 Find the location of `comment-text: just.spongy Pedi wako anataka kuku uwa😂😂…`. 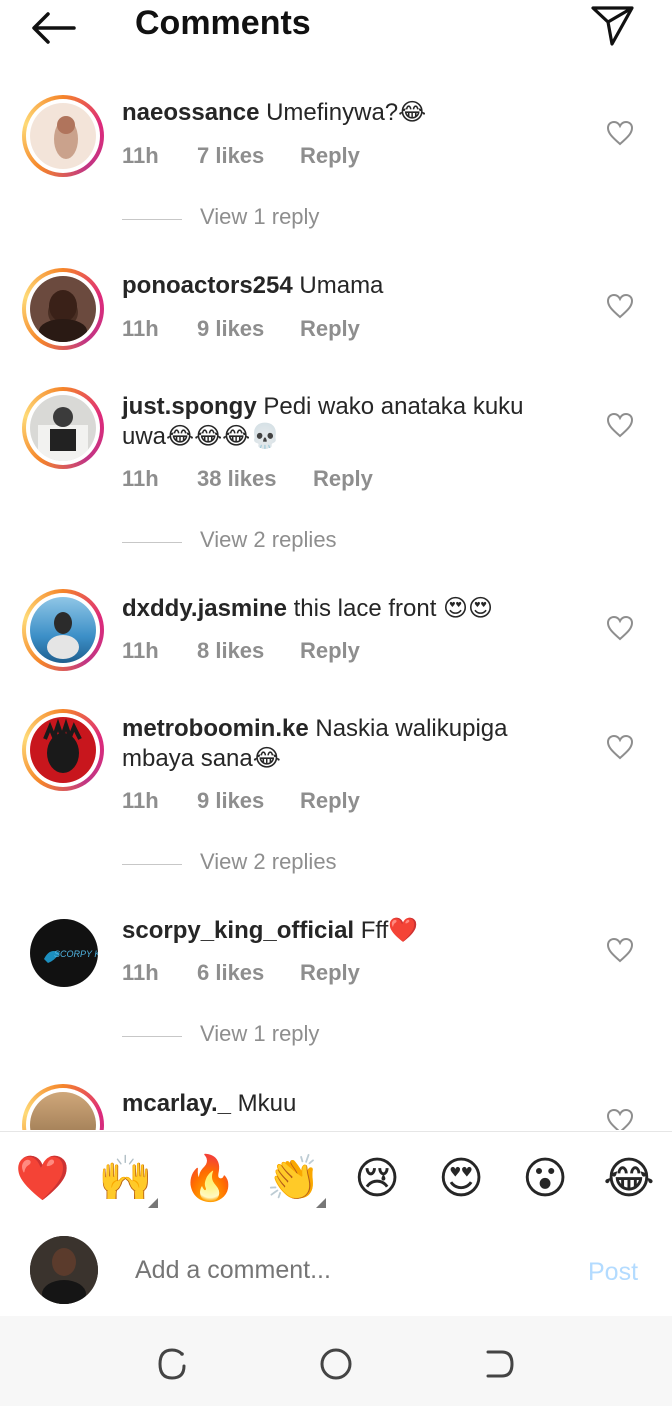

comment-text: just.spongy Pedi wako anataka kuku uwa😂😂… is located at coordinates (342, 422).